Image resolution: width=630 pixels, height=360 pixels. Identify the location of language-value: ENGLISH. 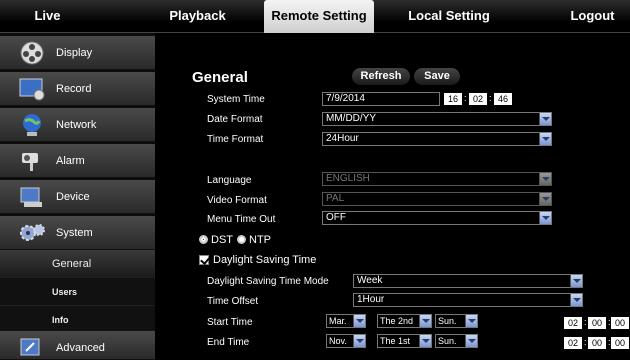
(348, 178).